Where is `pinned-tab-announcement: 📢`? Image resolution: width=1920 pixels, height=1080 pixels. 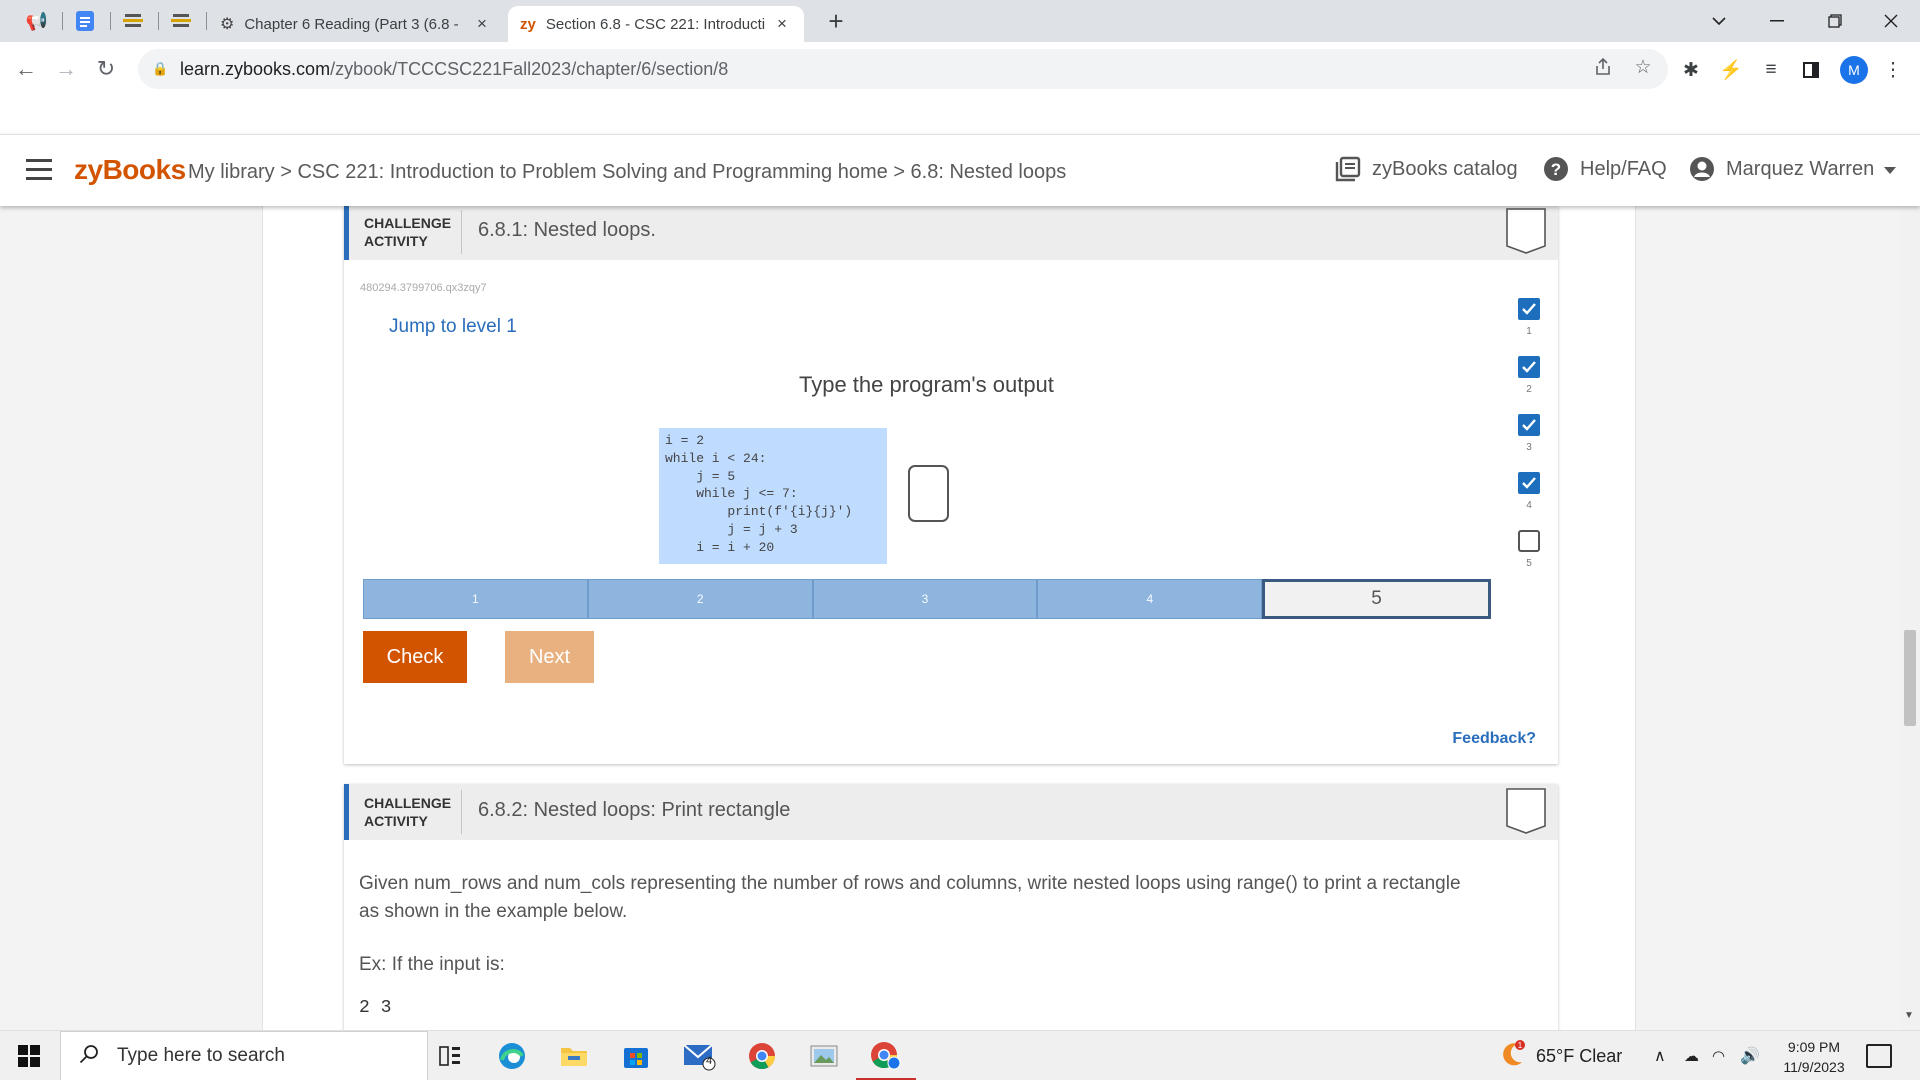 pinned-tab-announcement: 📢 is located at coordinates (37, 21).